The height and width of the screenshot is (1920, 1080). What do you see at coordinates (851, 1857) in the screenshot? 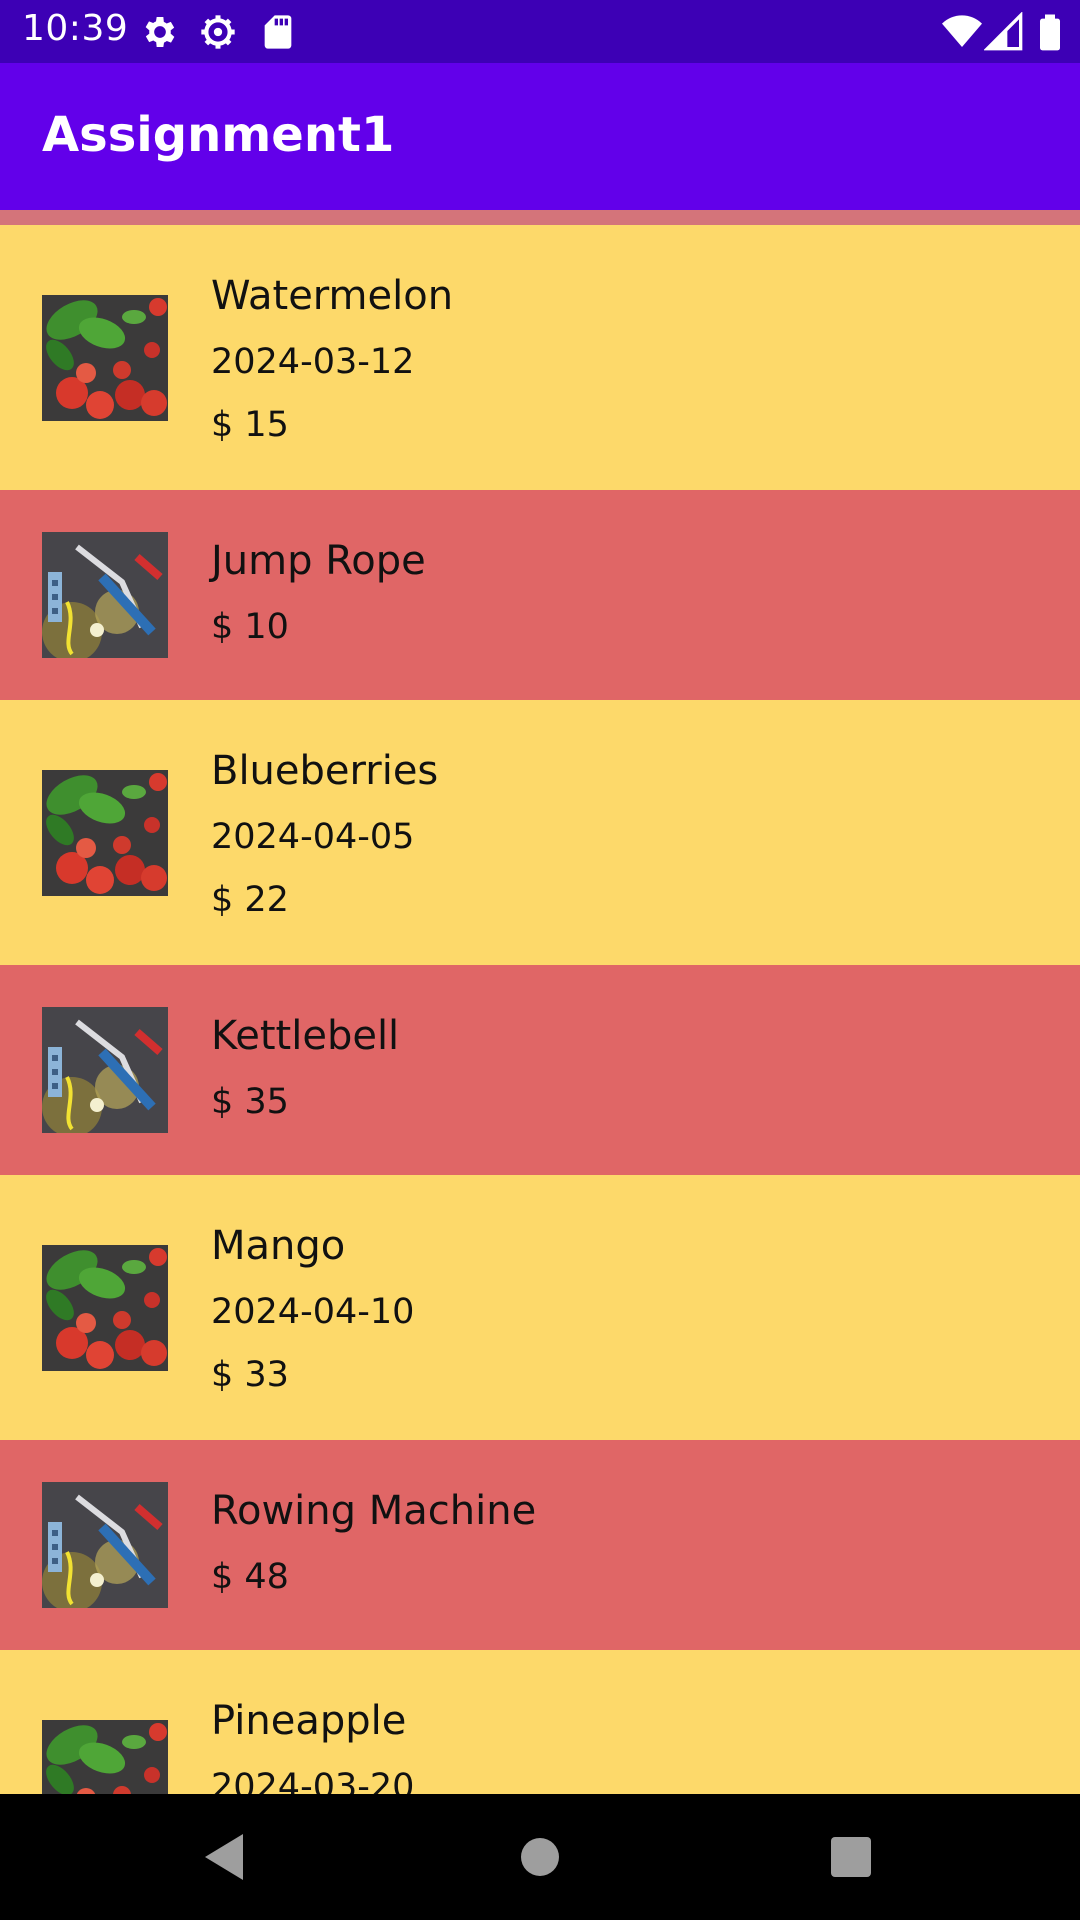
I see `recents-icon` at bounding box center [851, 1857].